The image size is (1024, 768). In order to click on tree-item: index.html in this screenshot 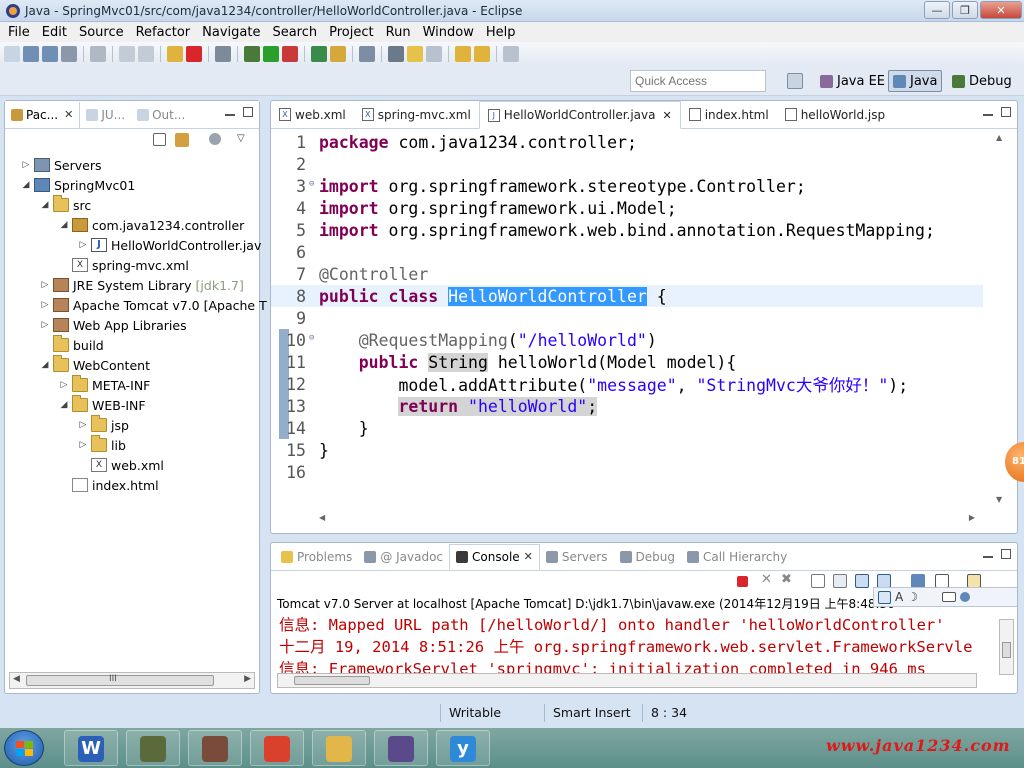, I will do `click(109, 485)`.